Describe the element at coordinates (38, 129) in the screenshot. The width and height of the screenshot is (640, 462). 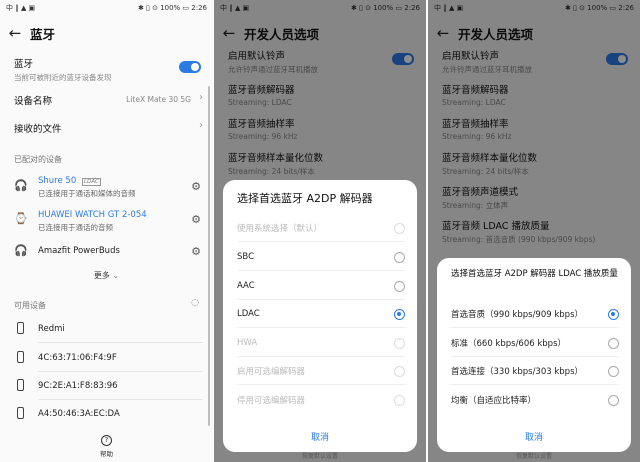
I see `received-files-label: 接收的文件` at that location.